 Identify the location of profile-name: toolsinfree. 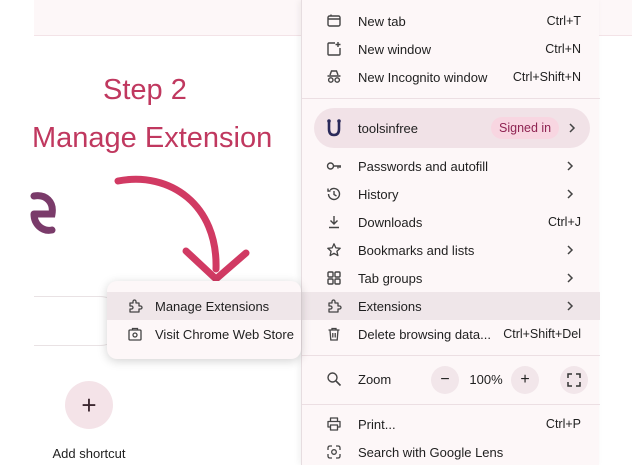
(388, 128).